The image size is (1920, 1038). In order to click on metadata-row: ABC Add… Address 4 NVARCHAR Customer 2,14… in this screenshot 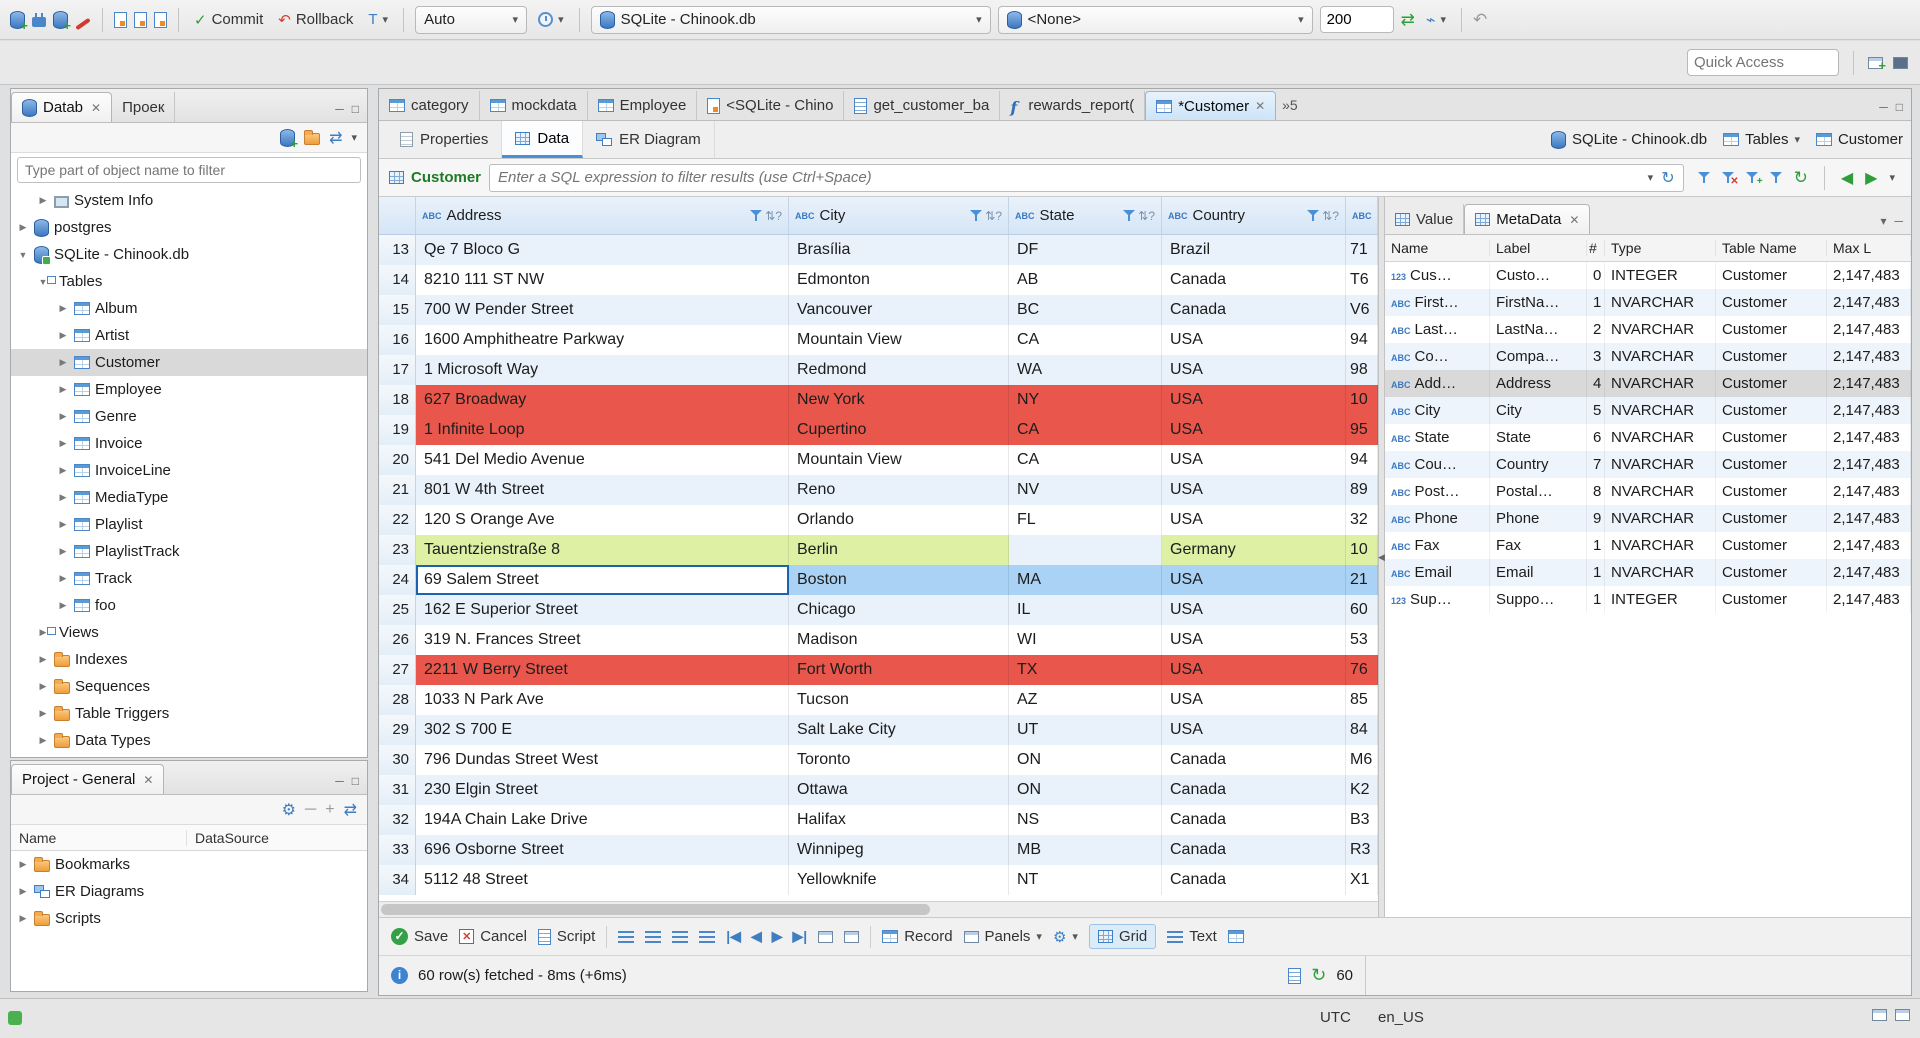, I will do `click(1648, 383)`.